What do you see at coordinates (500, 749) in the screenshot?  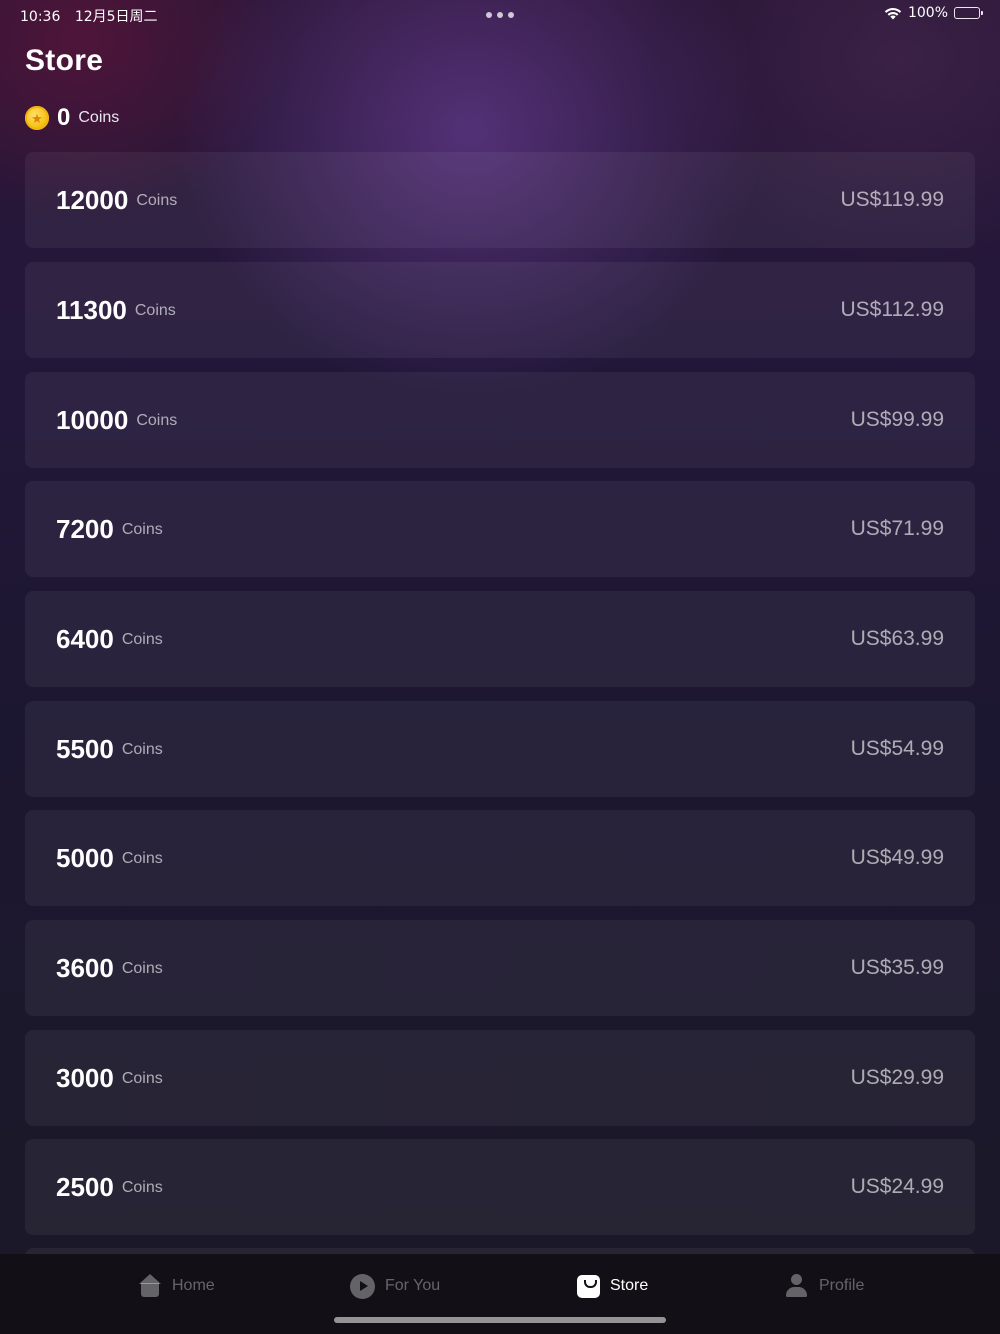 I see `coin-pack-card: 5500 Coins US$54.99` at bounding box center [500, 749].